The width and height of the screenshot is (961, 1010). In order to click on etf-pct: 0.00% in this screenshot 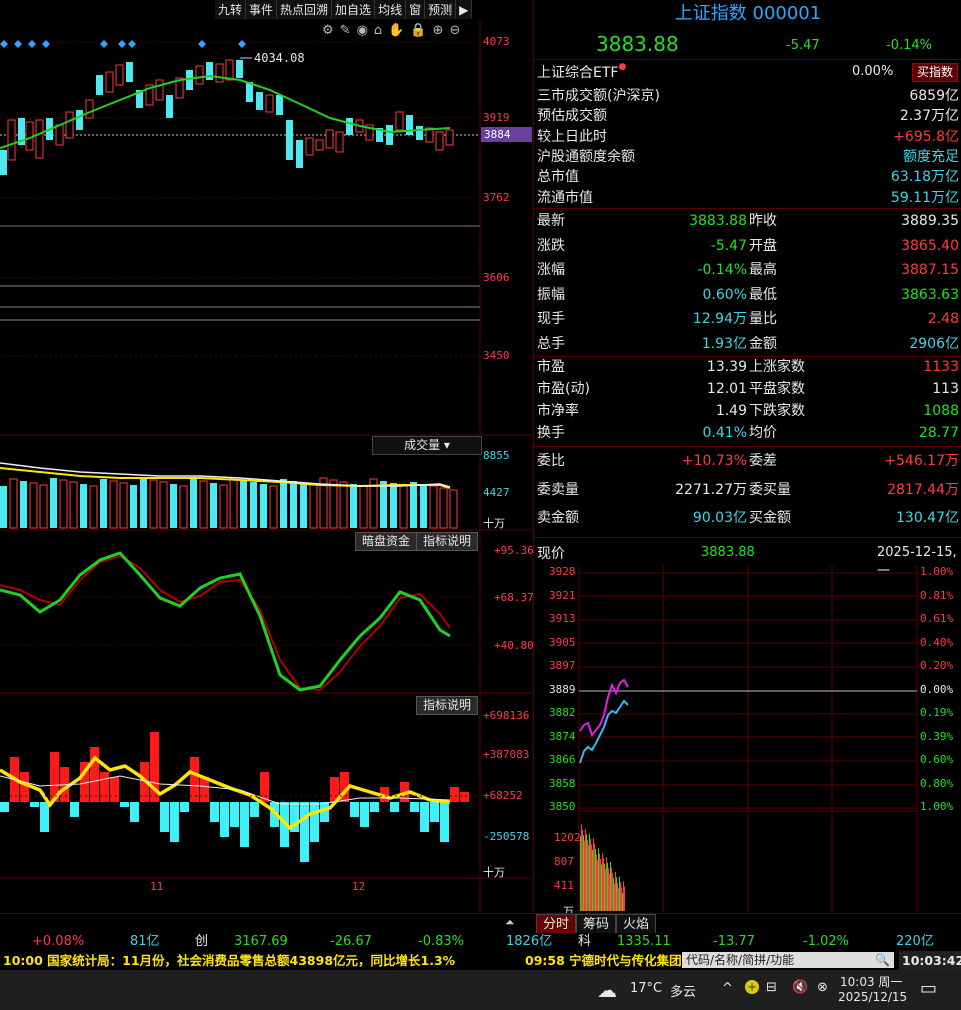, I will do `click(873, 71)`.